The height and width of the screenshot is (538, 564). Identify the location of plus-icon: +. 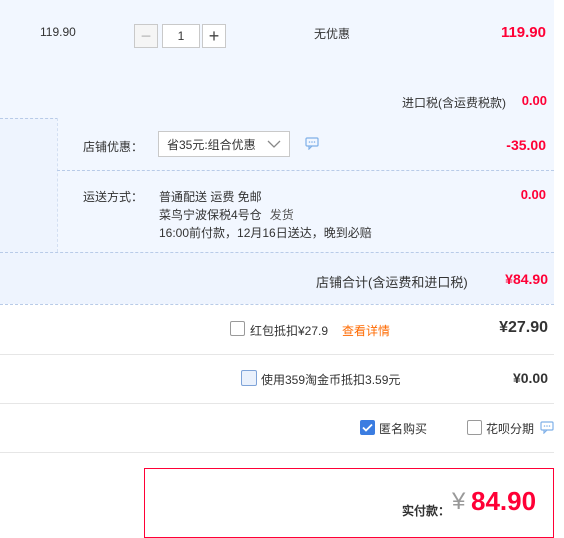
(214, 36).